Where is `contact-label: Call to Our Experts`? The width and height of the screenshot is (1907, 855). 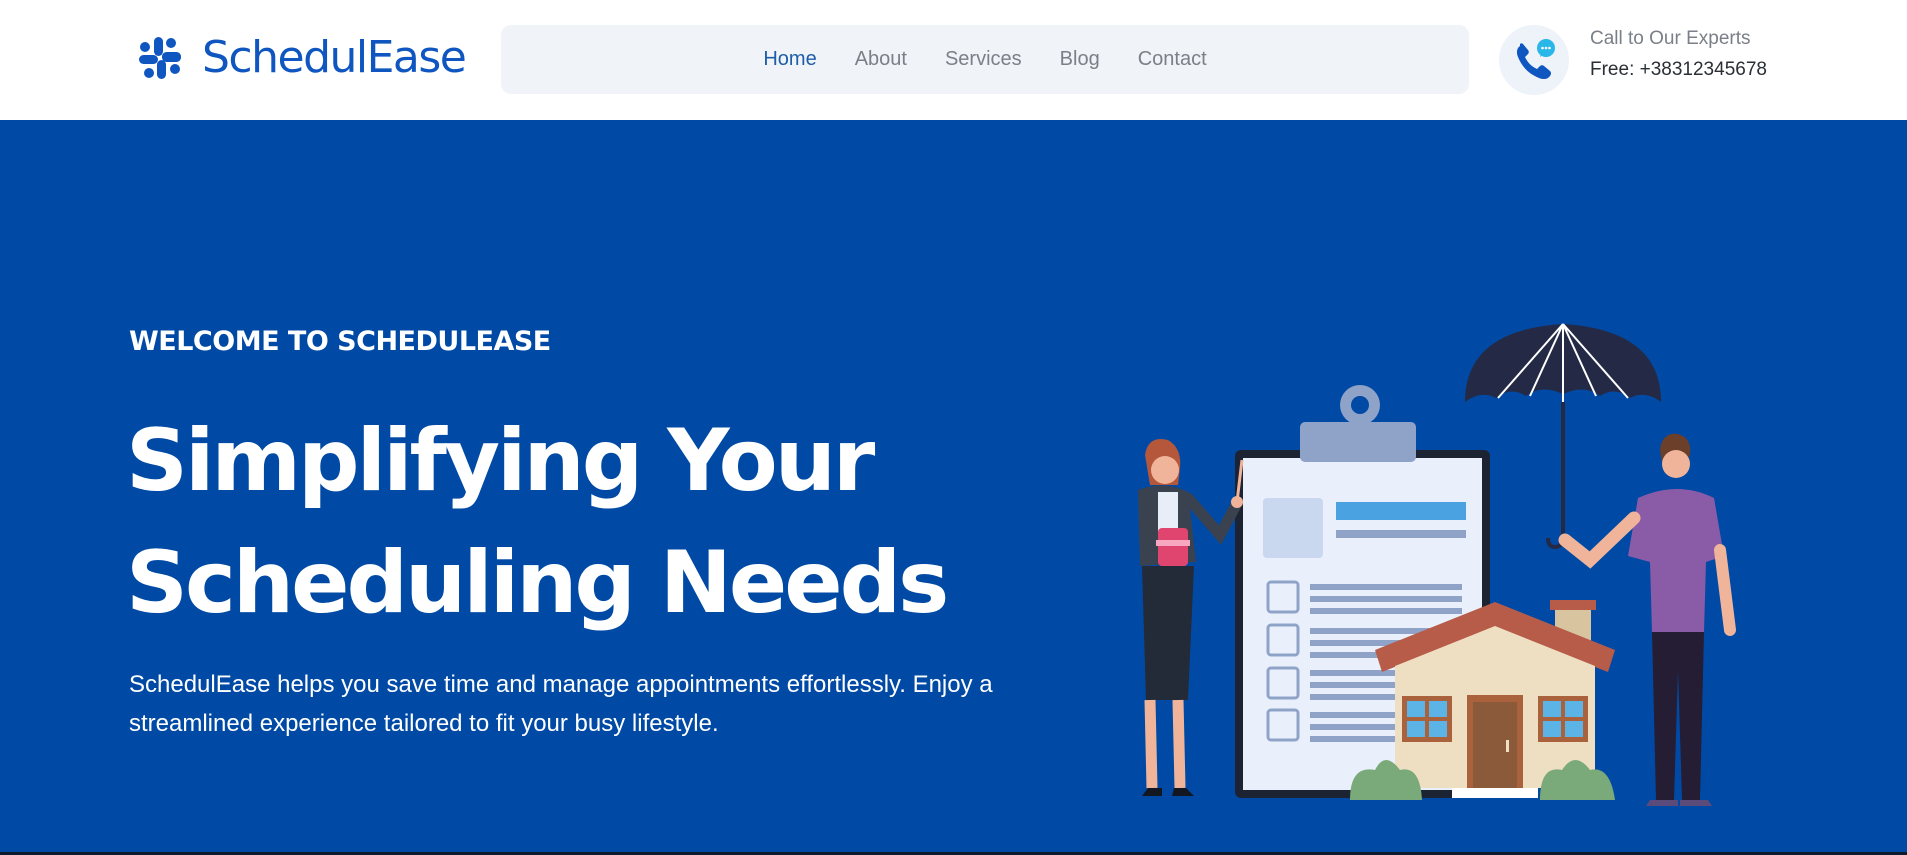 contact-label: Call to Our Experts is located at coordinates (1670, 38).